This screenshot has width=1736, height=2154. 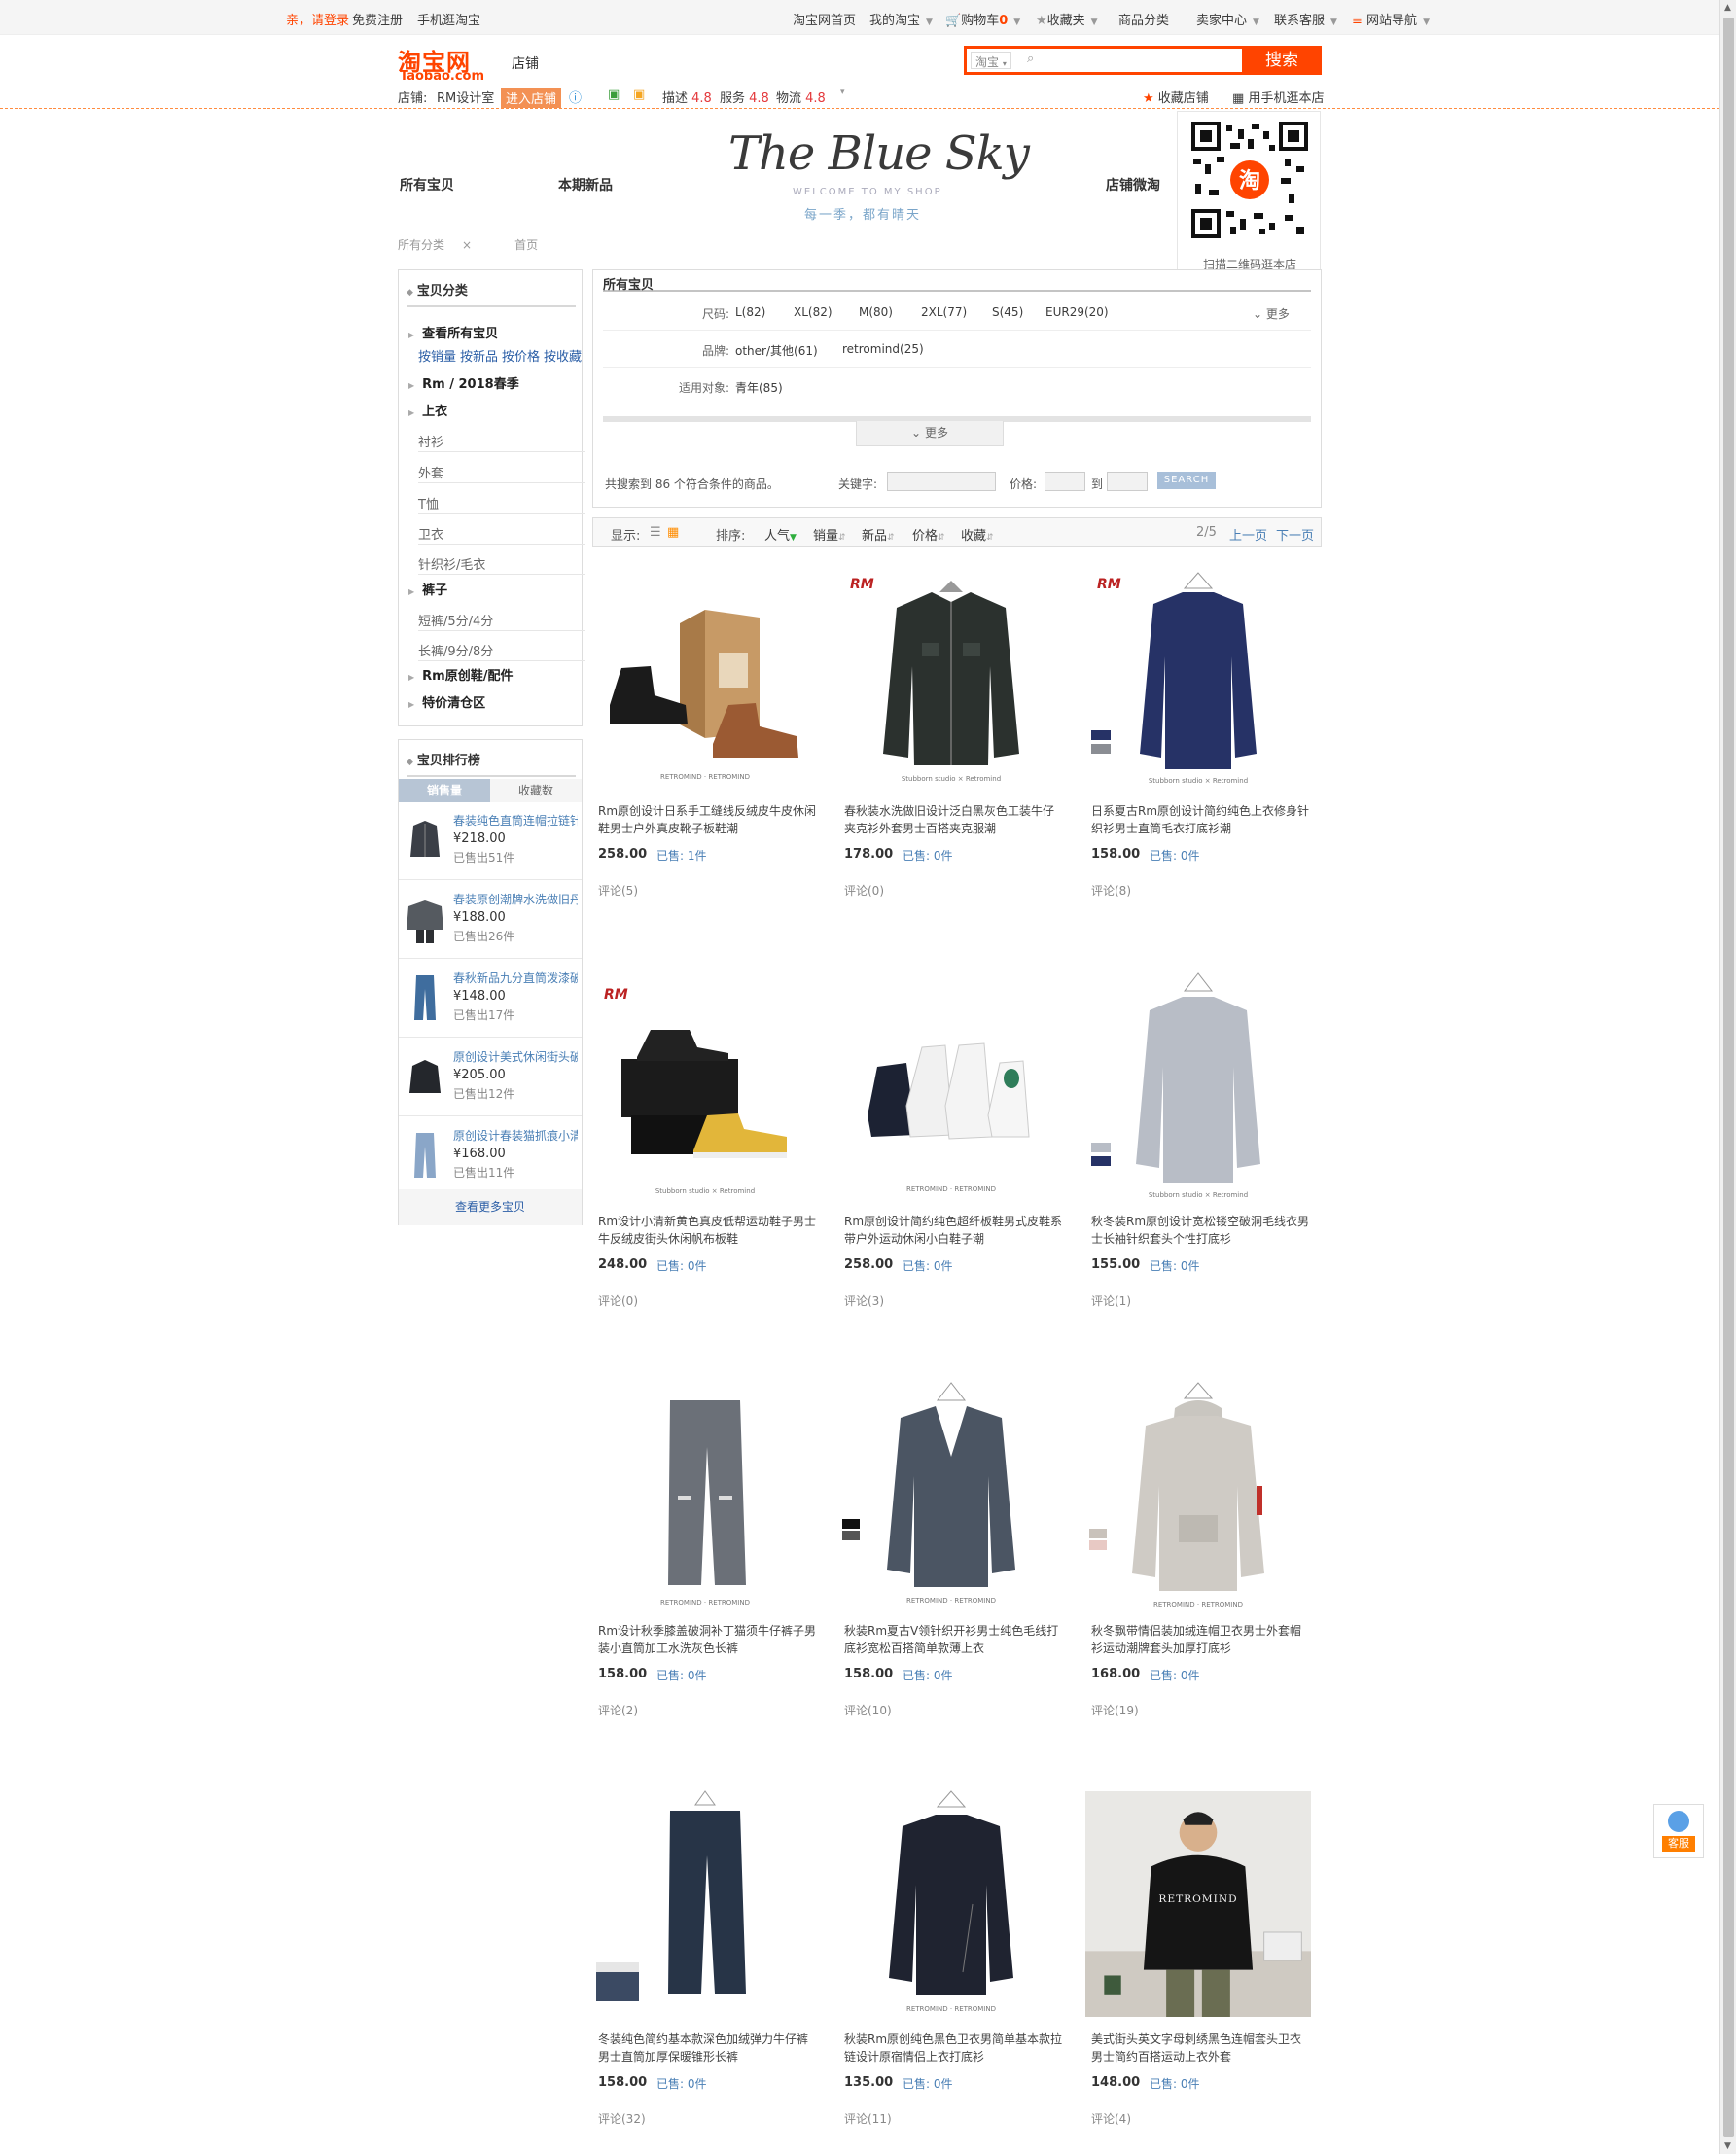 What do you see at coordinates (318, 19) in the screenshot?
I see `login-link: 亲，请登录` at bounding box center [318, 19].